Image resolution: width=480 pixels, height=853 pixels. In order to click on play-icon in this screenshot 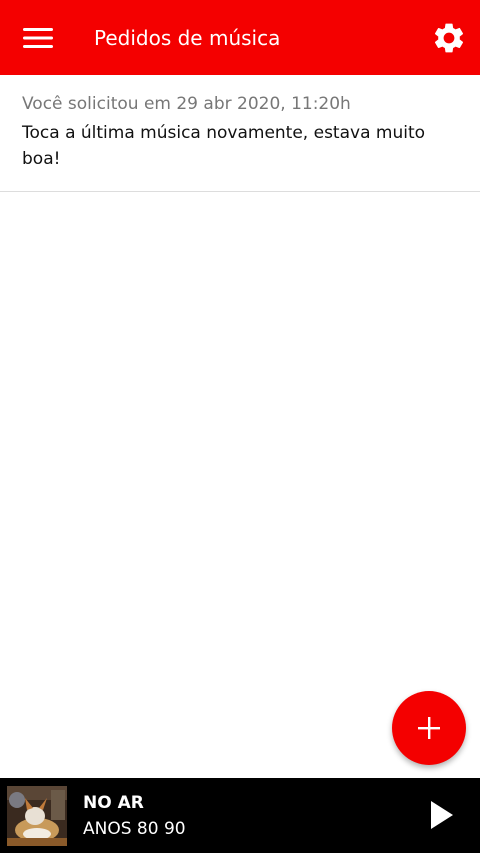, I will do `click(442, 815)`.